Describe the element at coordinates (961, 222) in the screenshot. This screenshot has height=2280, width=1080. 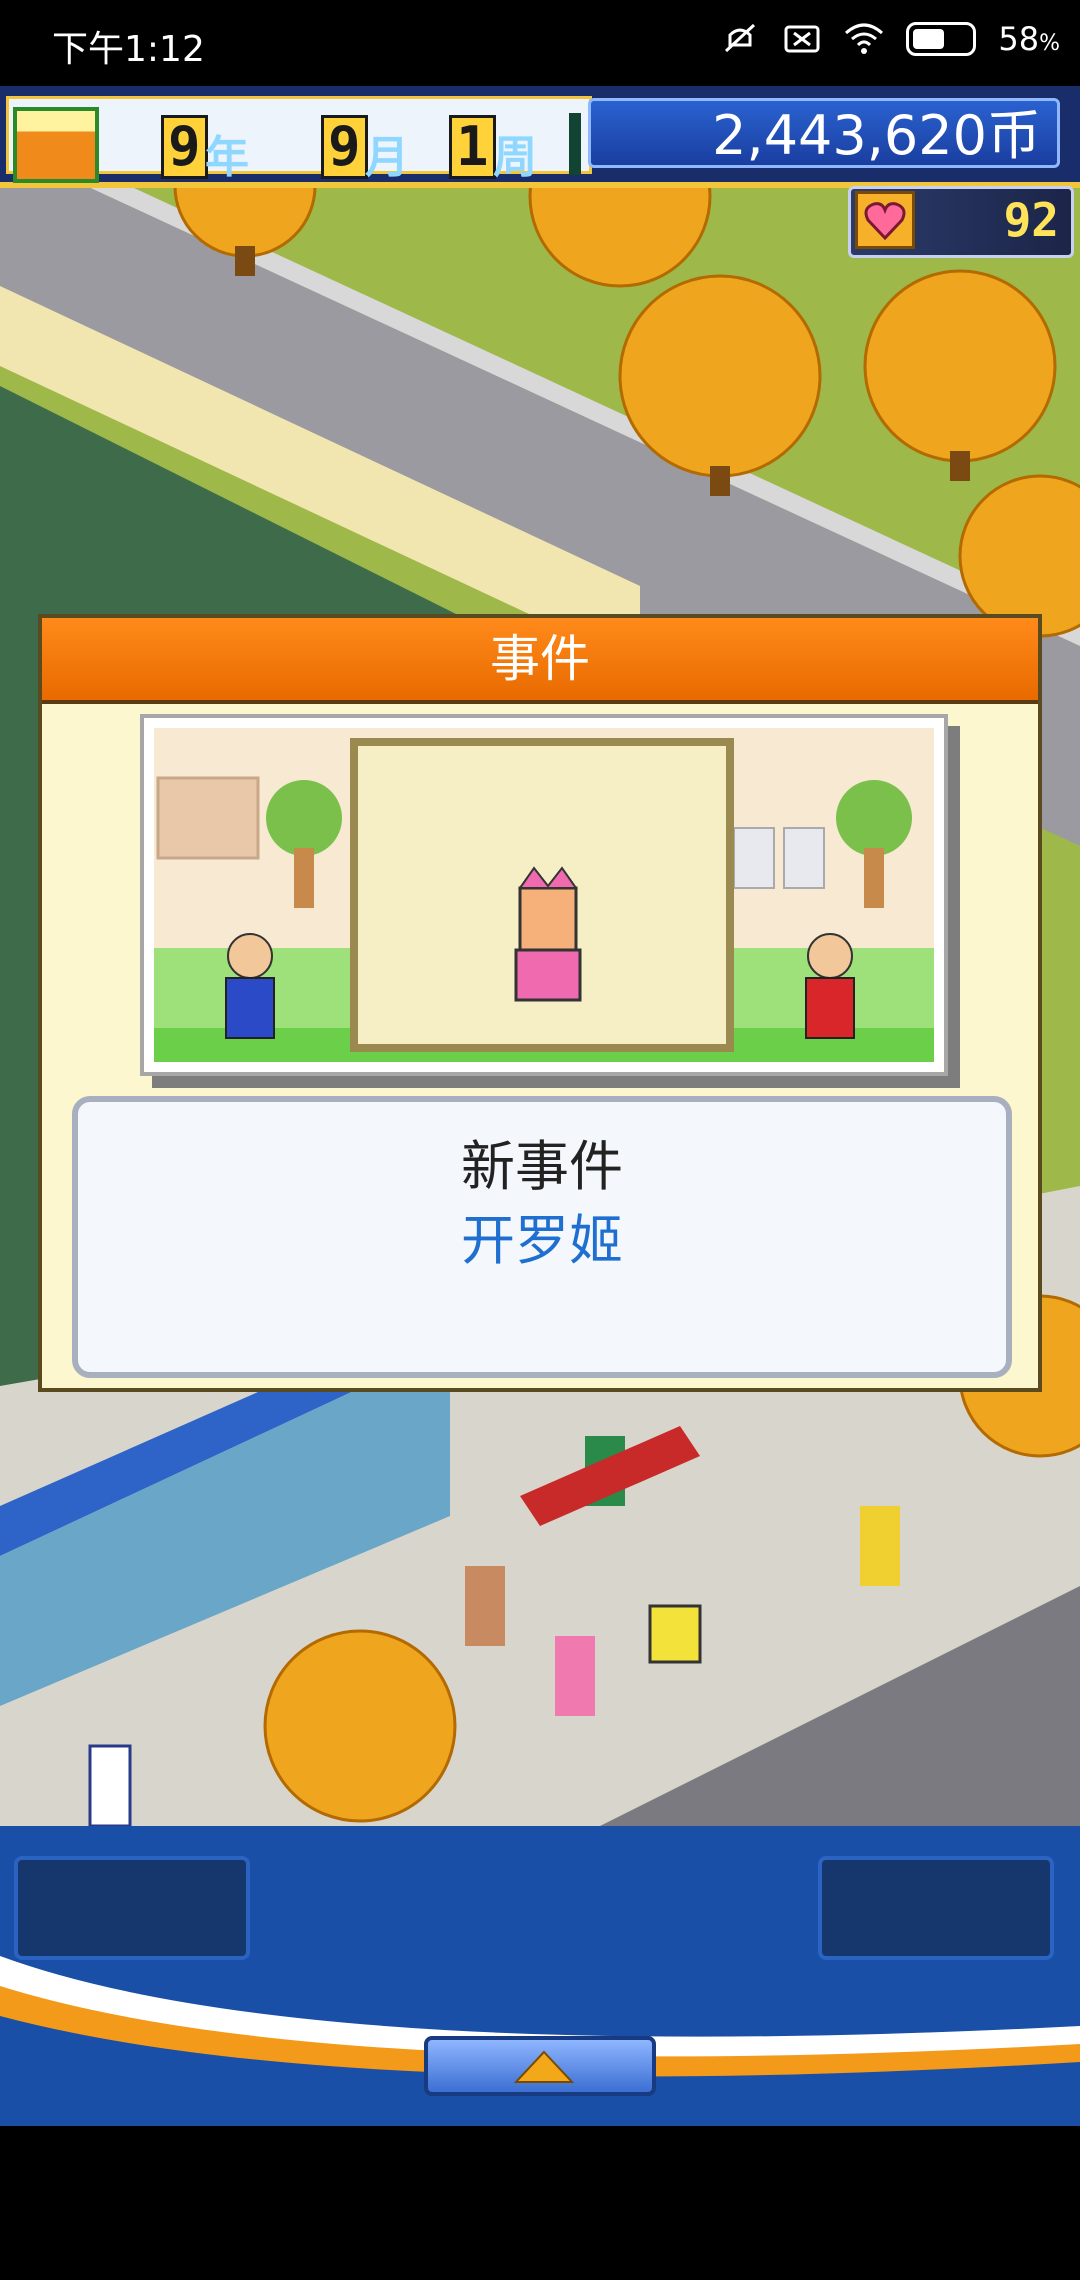
I see `popularity-display: 92` at that location.